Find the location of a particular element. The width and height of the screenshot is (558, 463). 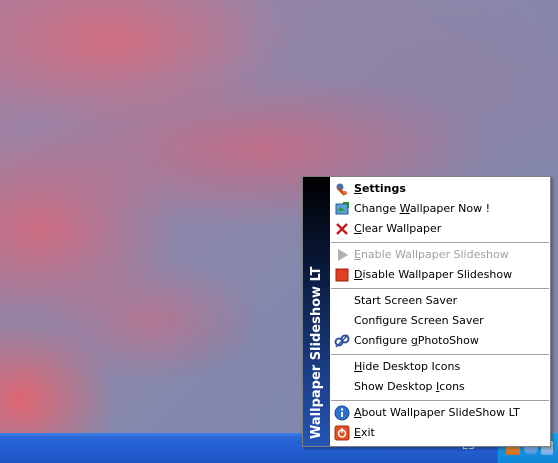

menu-item-label: About Wallpaper SlideShow LT is located at coordinates (437, 412).